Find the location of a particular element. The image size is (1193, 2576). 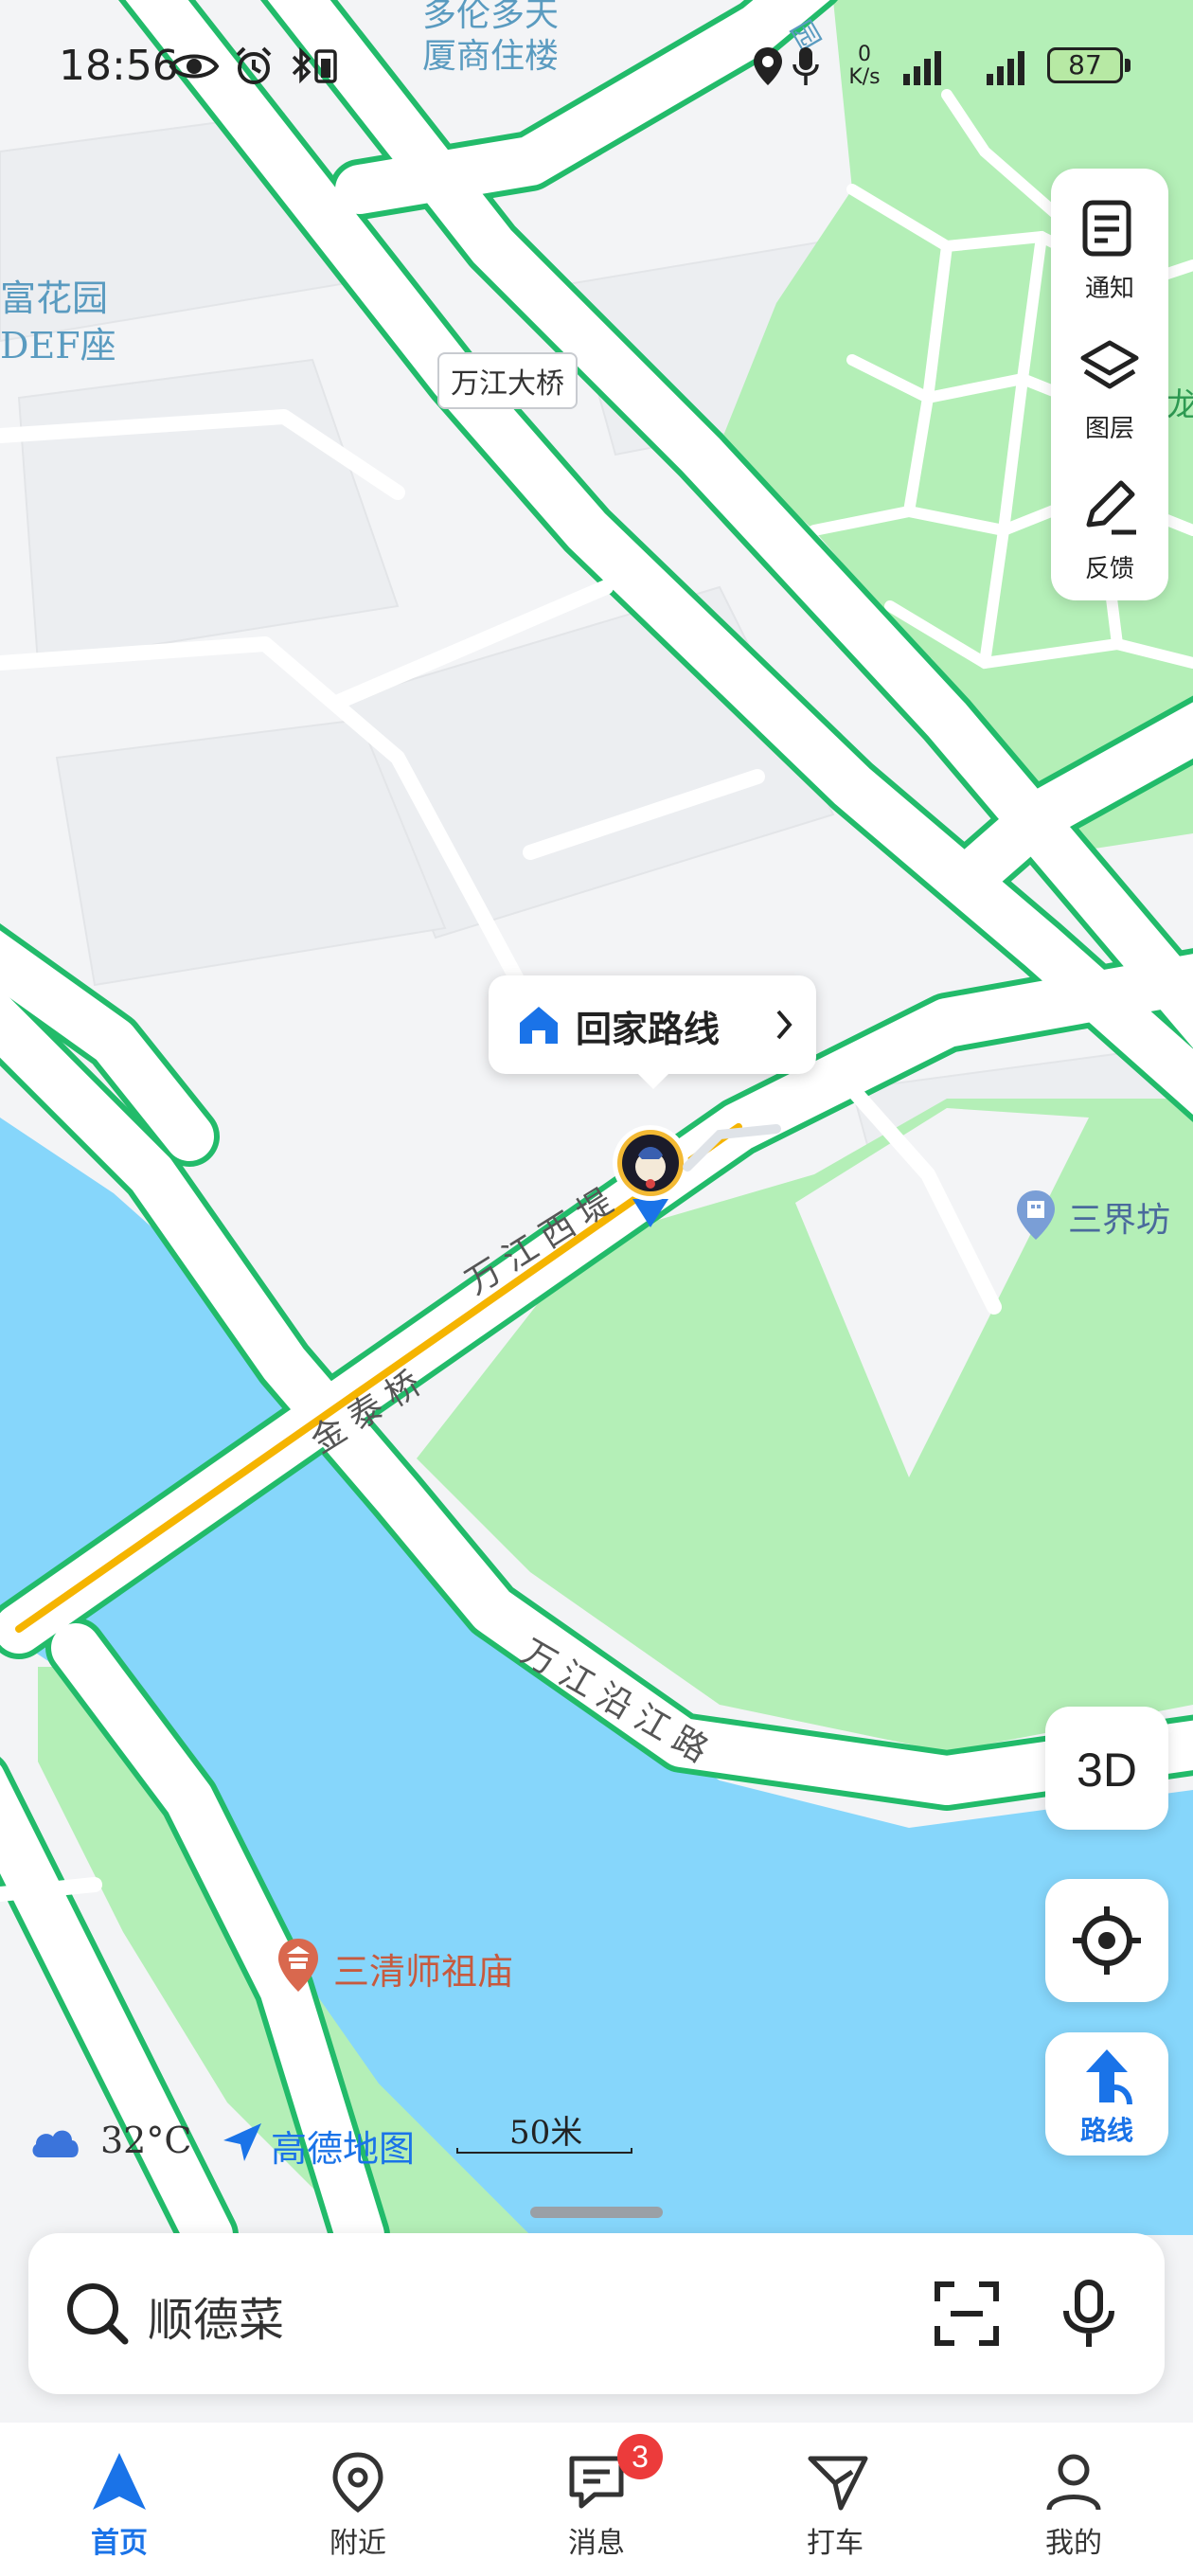

user-location-marker is located at coordinates (650, 1177).